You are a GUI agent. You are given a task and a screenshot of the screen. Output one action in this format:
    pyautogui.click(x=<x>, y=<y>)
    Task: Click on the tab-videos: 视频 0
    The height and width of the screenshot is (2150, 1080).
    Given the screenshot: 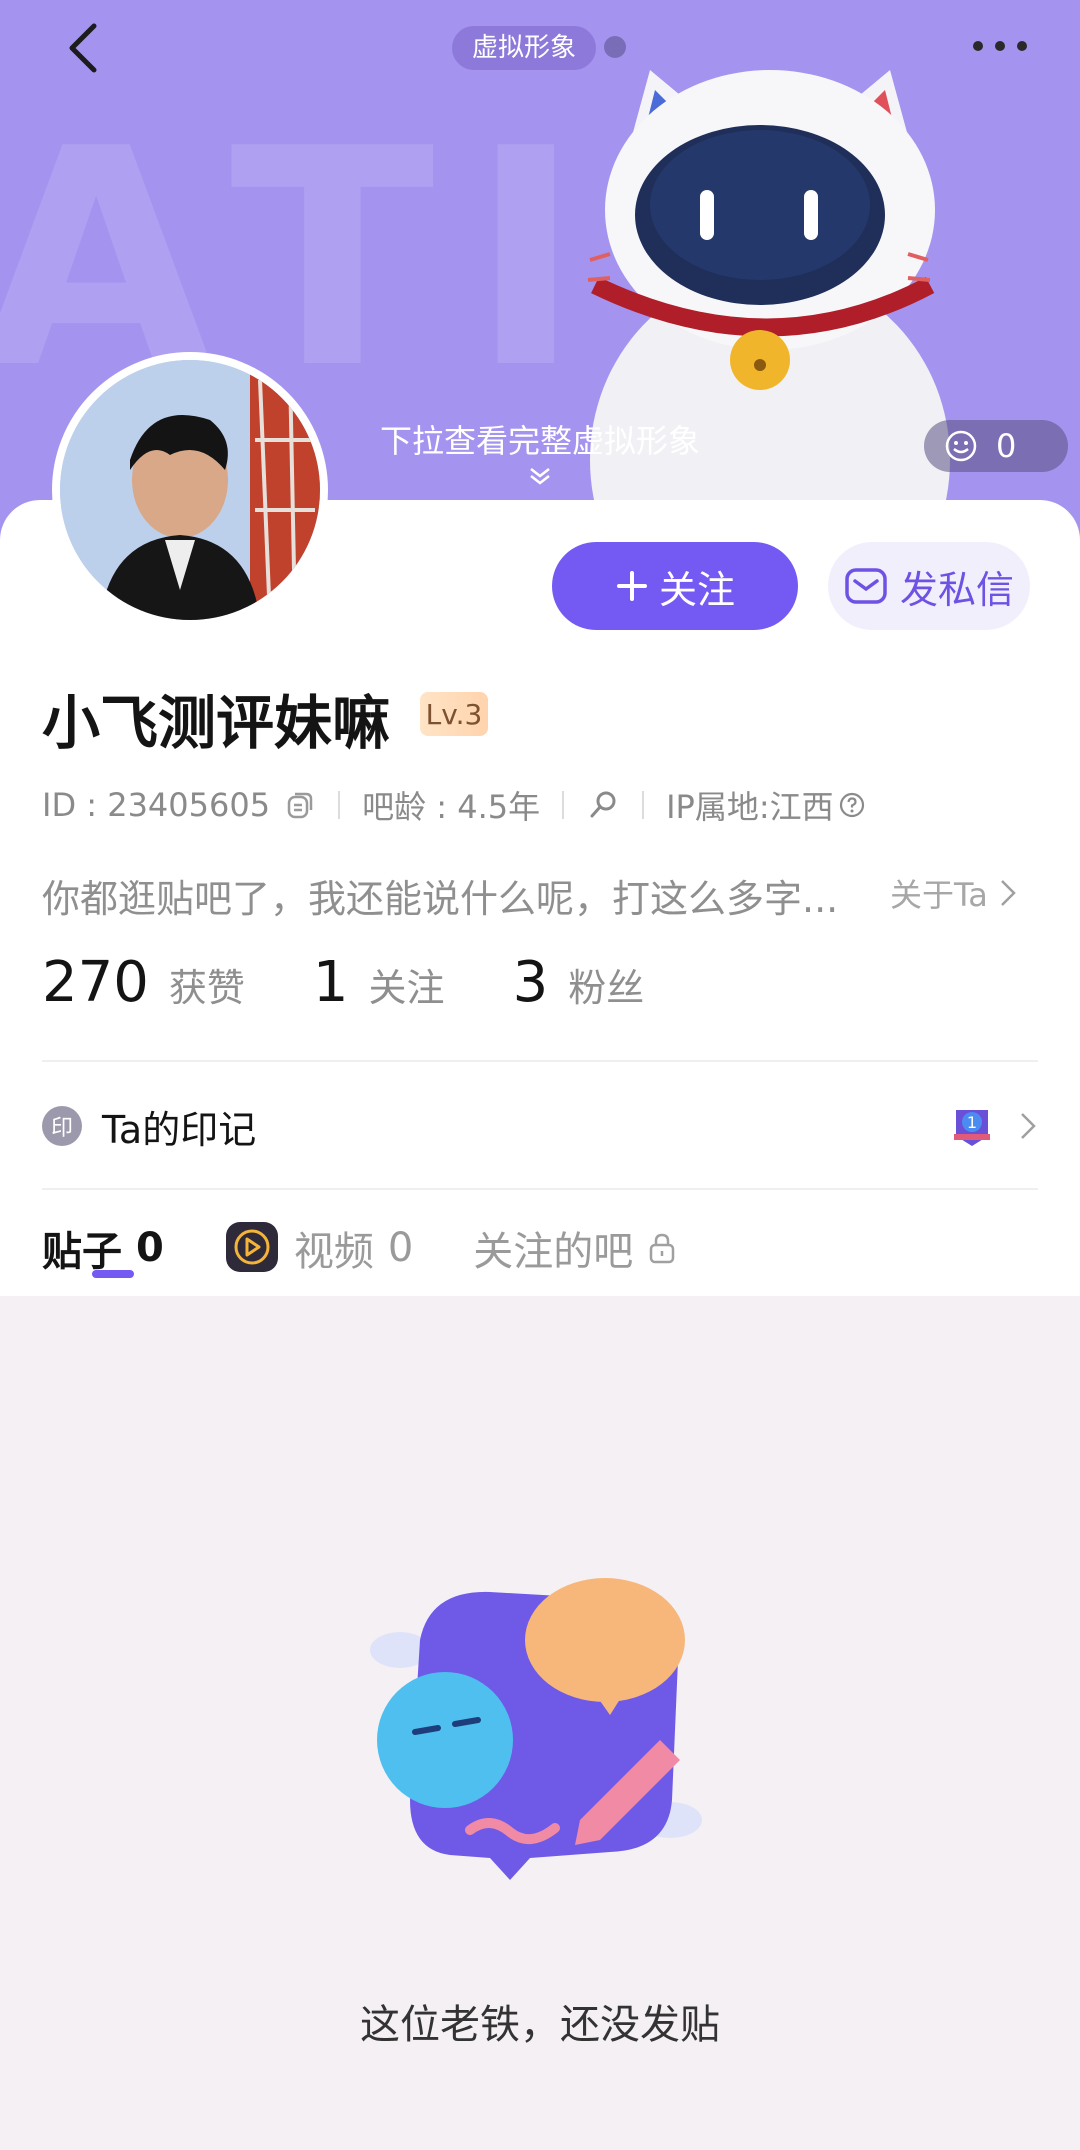 What is the action you would take?
    pyautogui.click(x=318, y=1248)
    